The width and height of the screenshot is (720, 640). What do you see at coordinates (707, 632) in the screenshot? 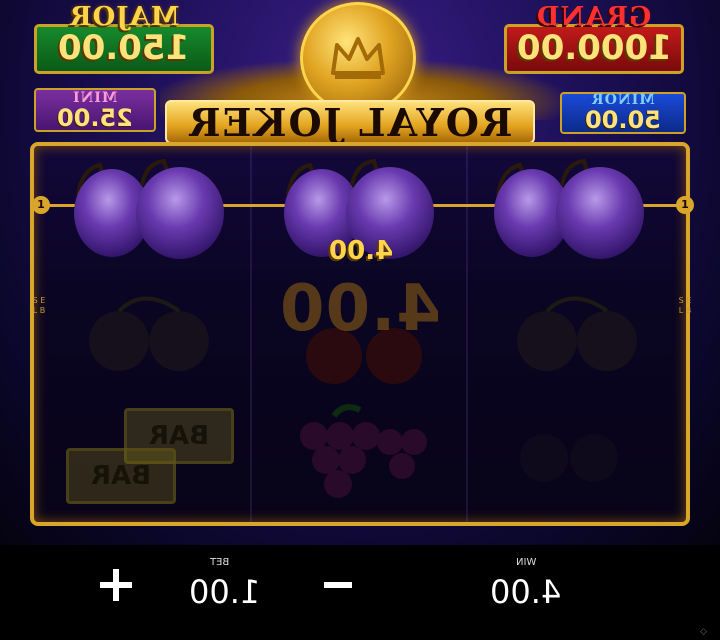
I see `settings-icon: ◇` at bounding box center [707, 632].